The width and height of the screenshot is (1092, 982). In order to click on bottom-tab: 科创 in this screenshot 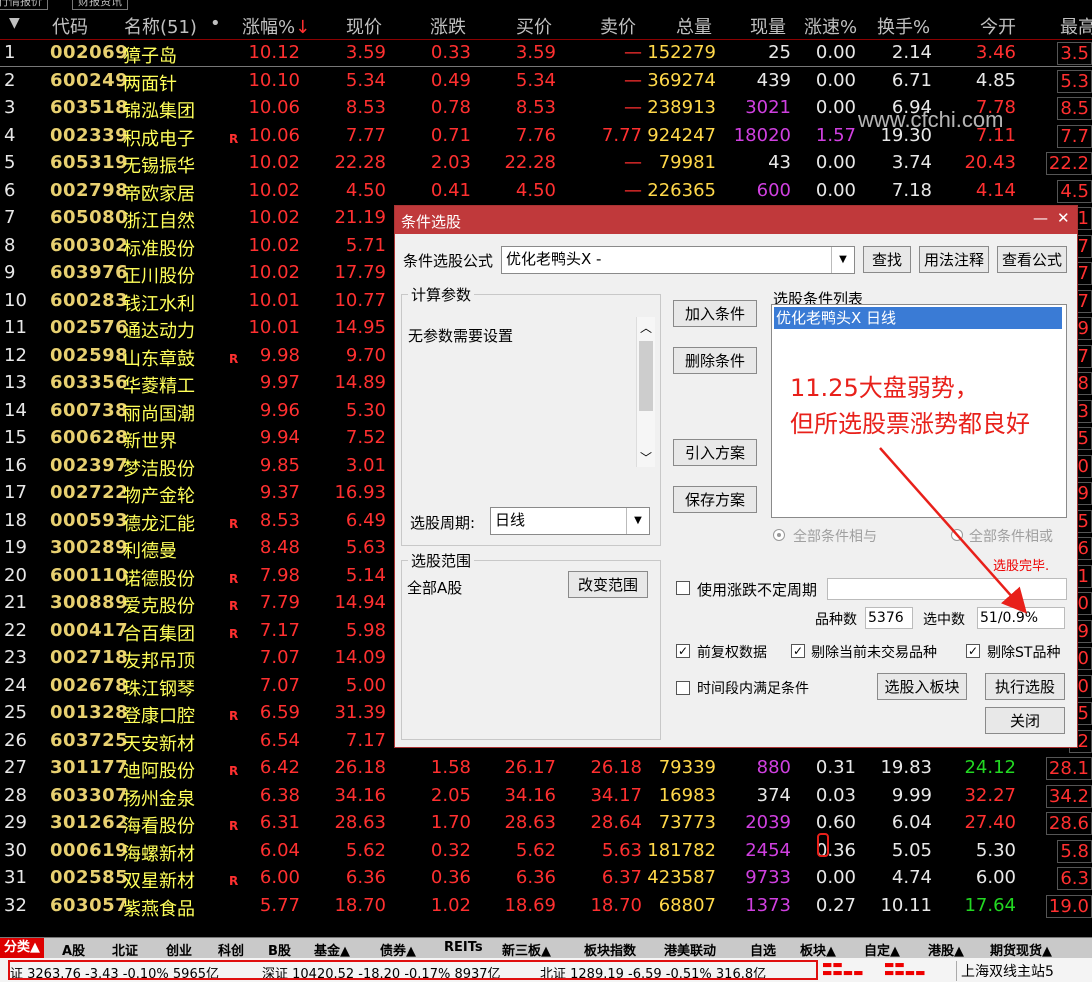, I will do `click(231, 949)`.